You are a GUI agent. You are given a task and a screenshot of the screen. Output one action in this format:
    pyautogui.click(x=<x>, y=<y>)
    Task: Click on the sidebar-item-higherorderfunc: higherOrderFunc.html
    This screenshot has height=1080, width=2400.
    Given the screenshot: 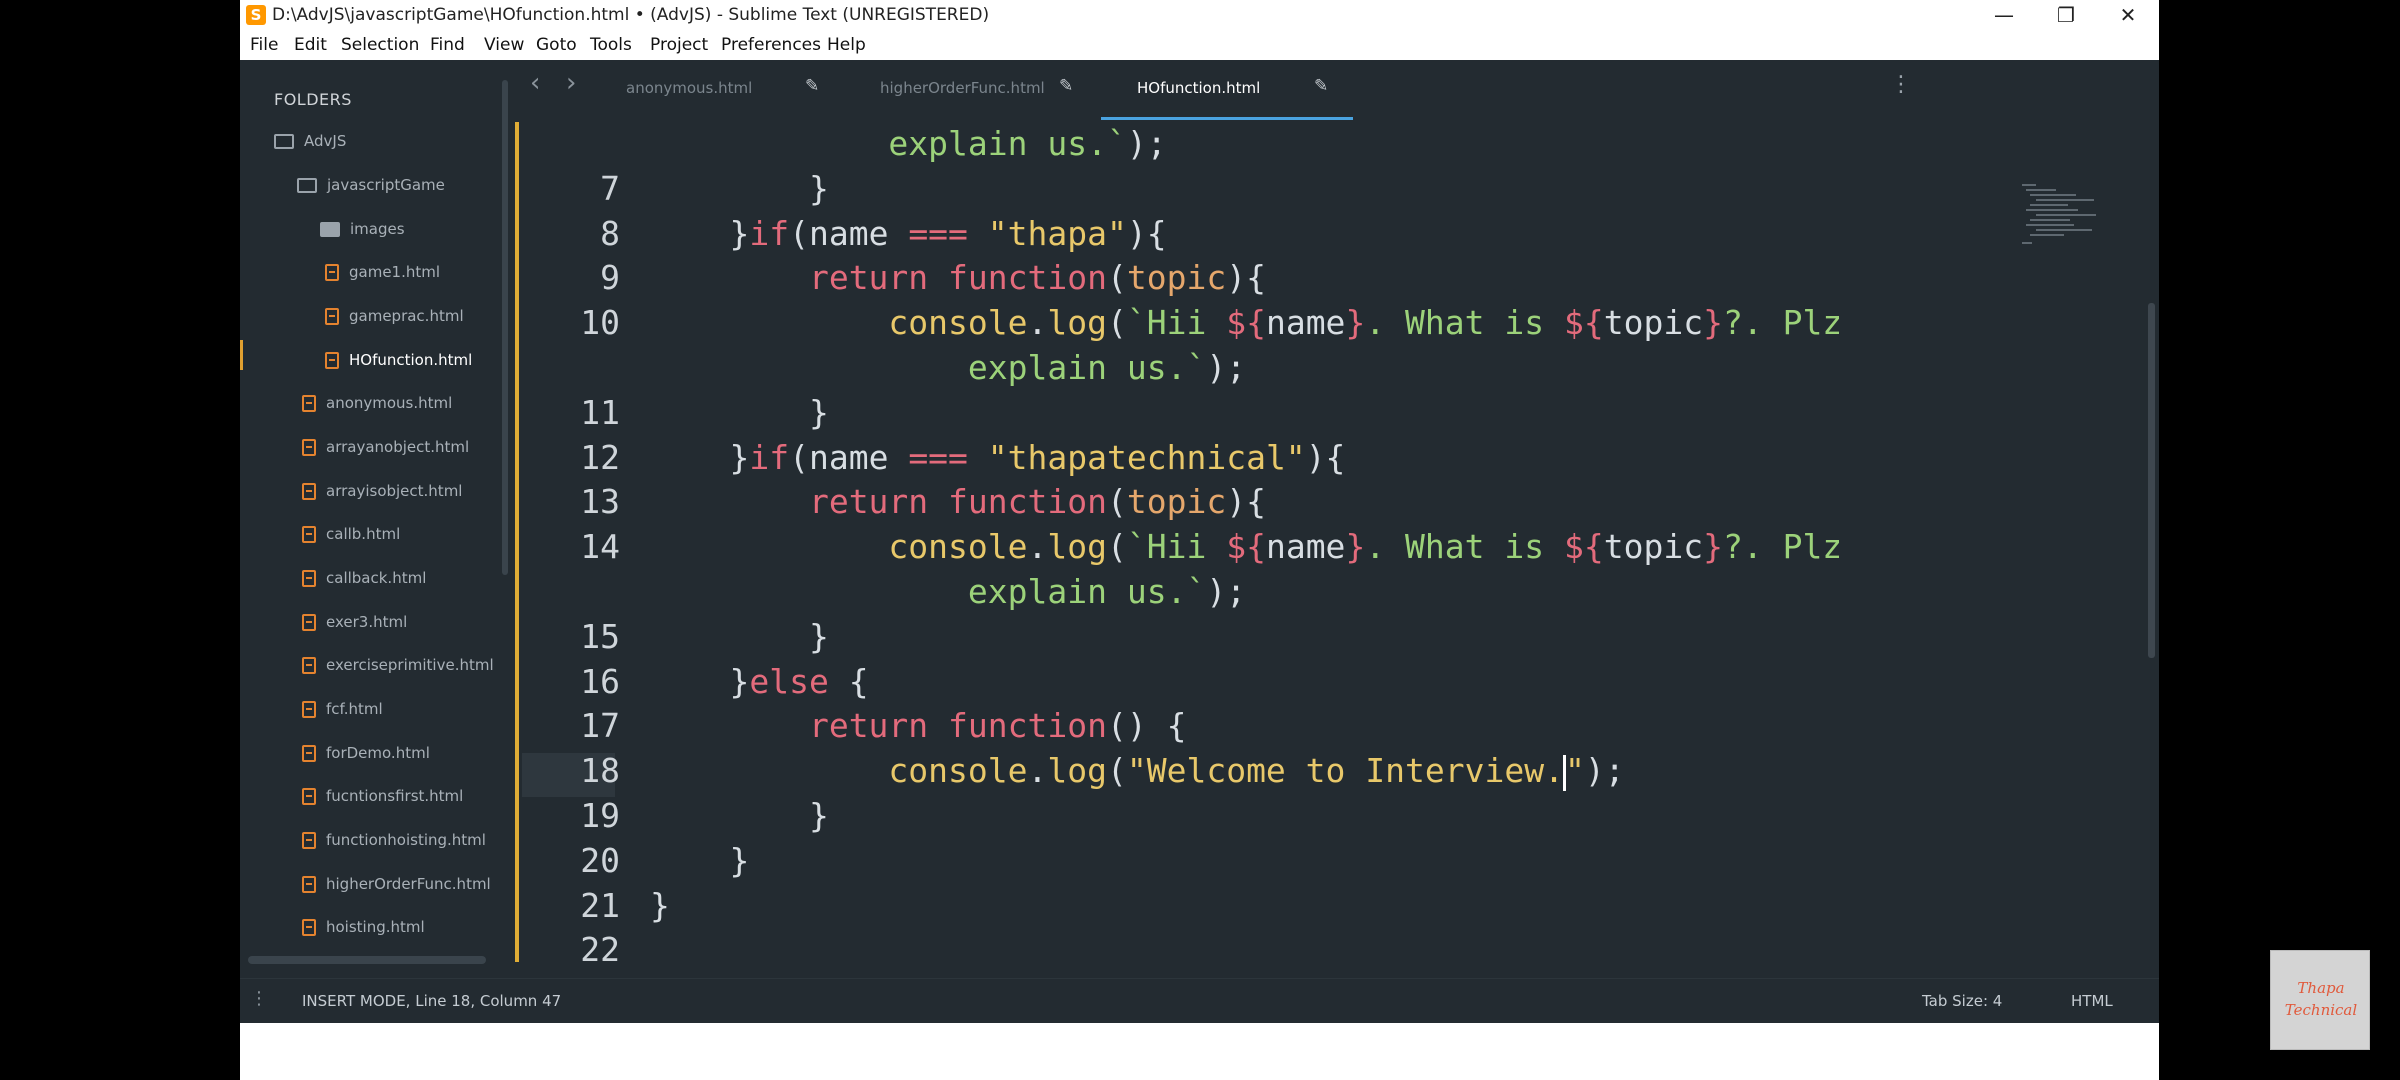 What is the action you would take?
    pyautogui.click(x=396, y=884)
    